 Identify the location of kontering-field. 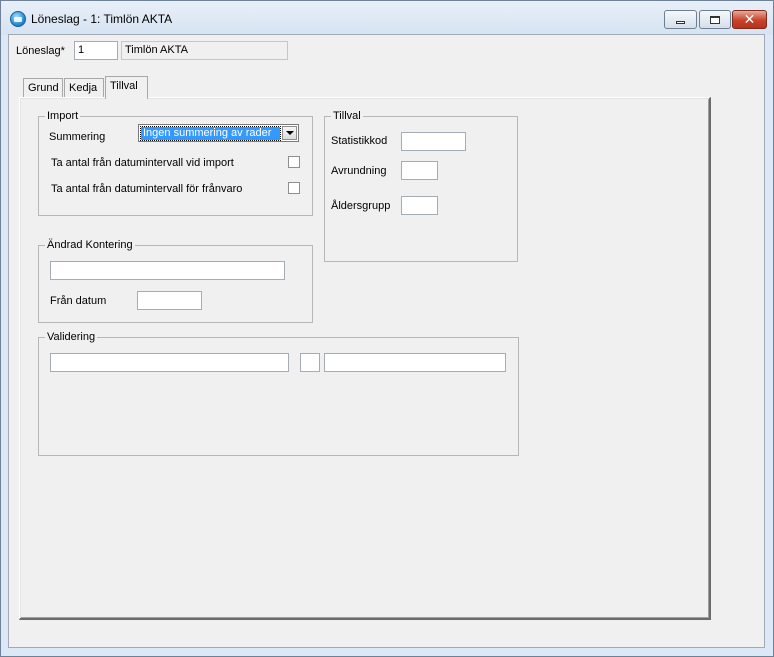
(167, 270).